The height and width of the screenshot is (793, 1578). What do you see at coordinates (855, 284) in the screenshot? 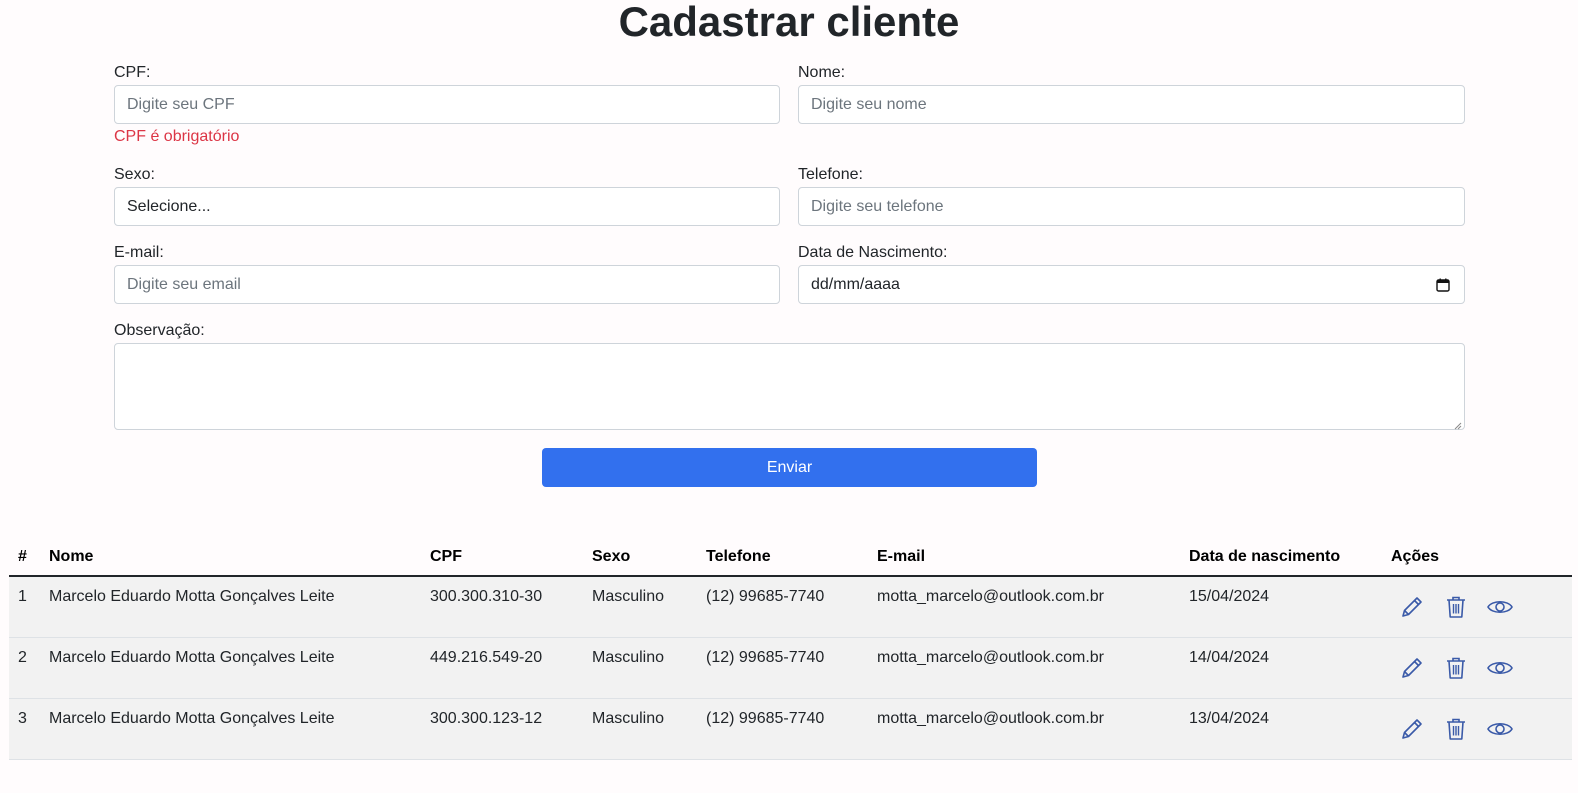
I see `nascimento-date-value: dd/mm/aaaa` at bounding box center [855, 284].